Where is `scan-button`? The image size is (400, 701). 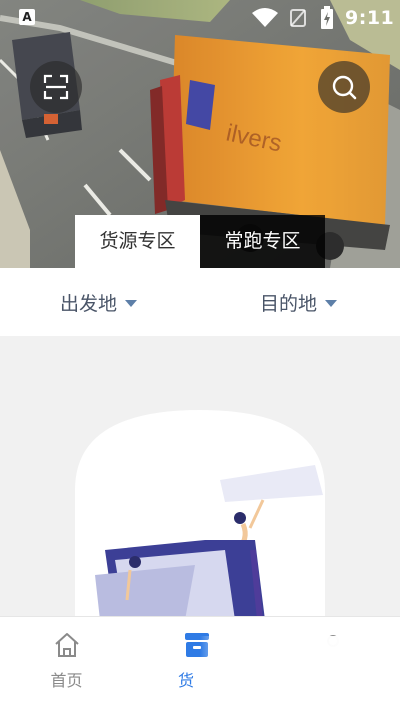
scan-button is located at coordinates (56, 87).